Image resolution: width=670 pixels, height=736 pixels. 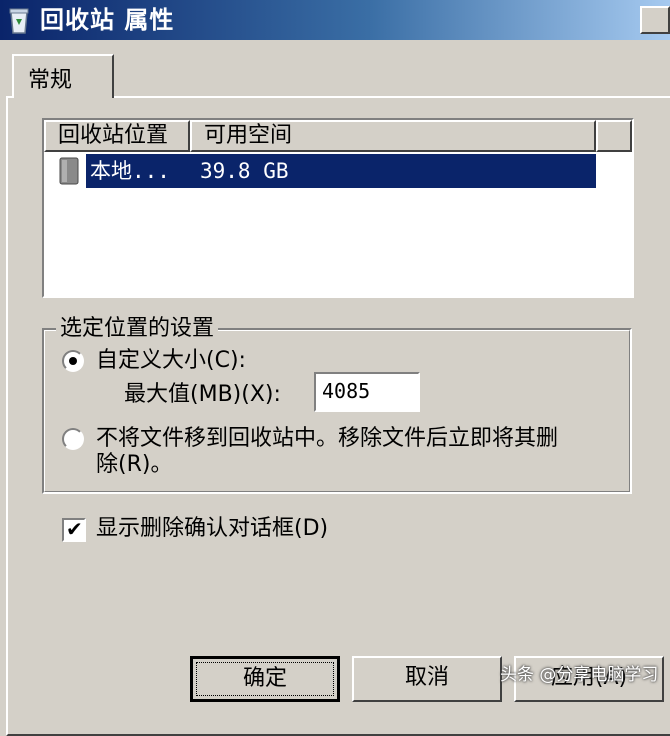 What do you see at coordinates (614, 136) in the screenshot?
I see `column-header-empty` at bounding box center [614, 136].